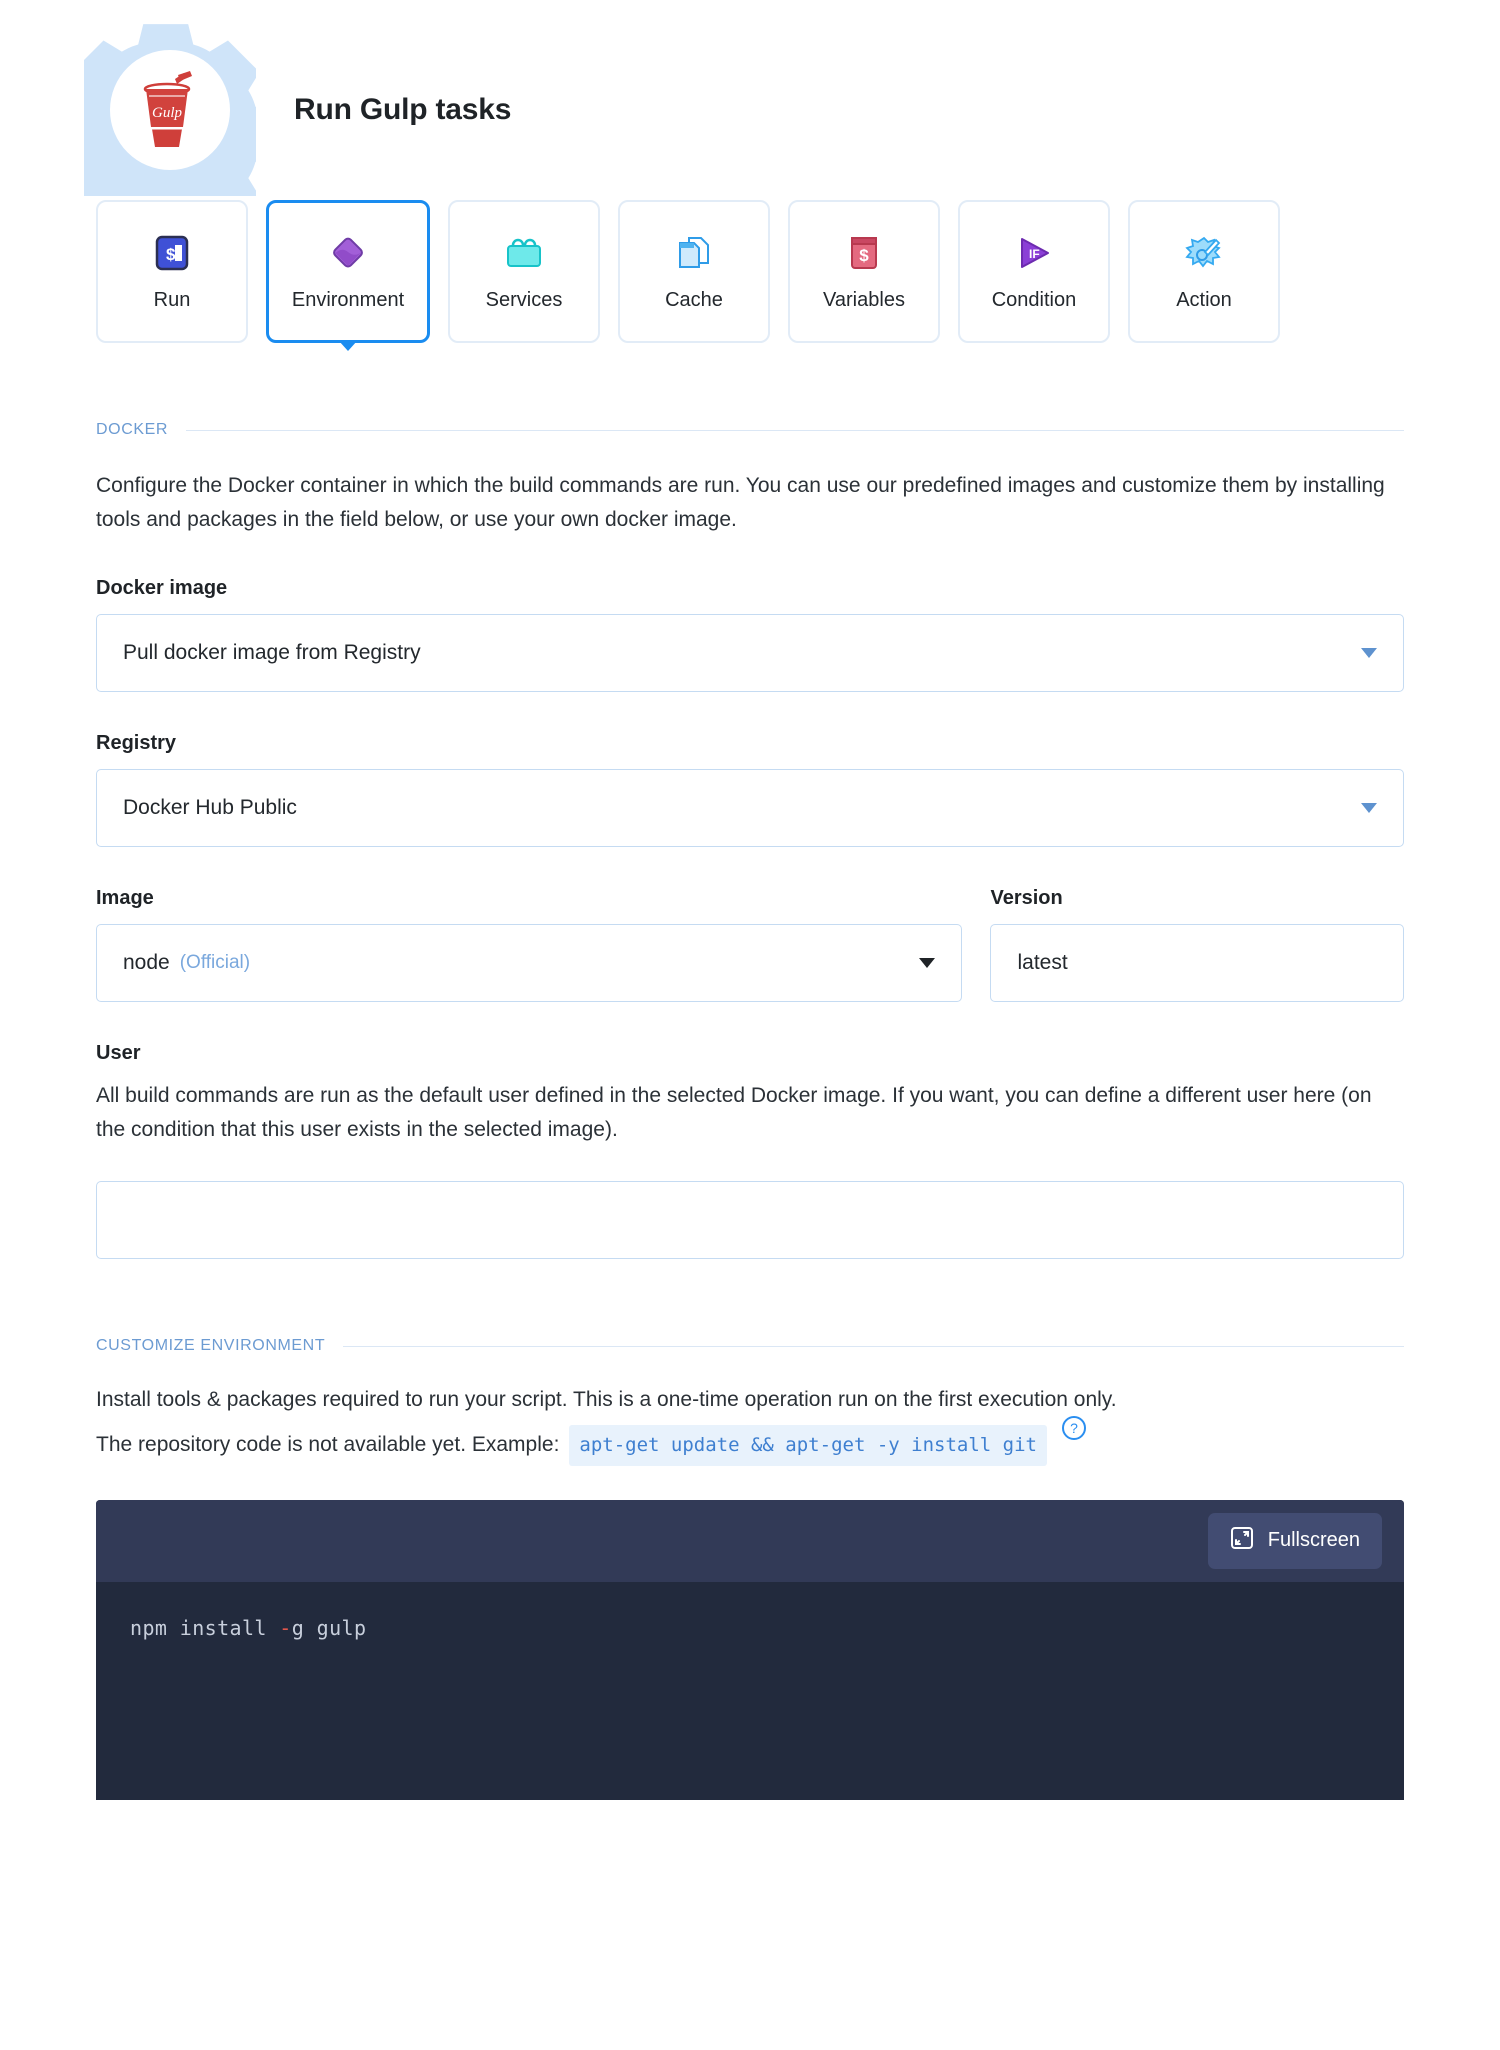 Image resolution: width=1500 pixels, height=2050 pixels. Describe the element at coordinates (694, 253) in the screenshot. I see `cache-file-icon` at that location.